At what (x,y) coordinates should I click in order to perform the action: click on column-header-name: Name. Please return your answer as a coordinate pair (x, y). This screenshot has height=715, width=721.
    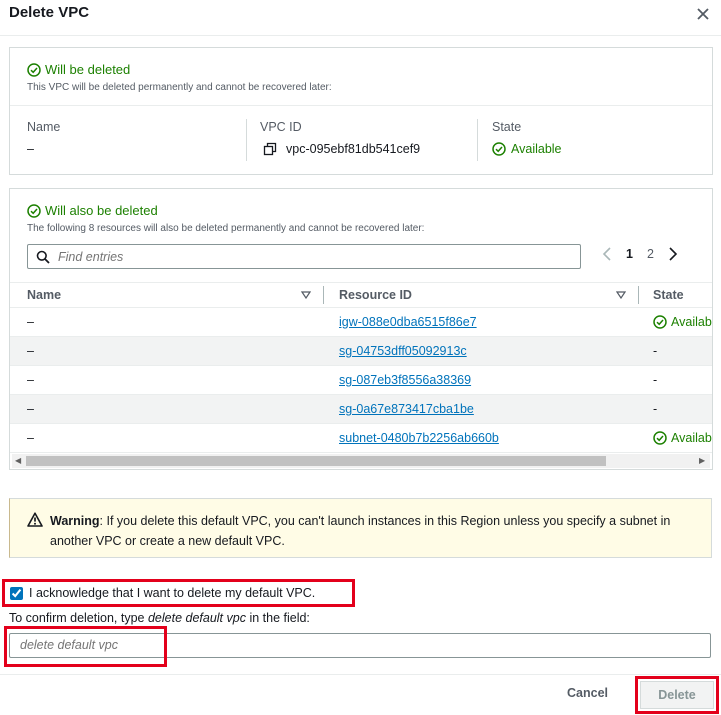
    Looking at the image, I should click on (44, 295).